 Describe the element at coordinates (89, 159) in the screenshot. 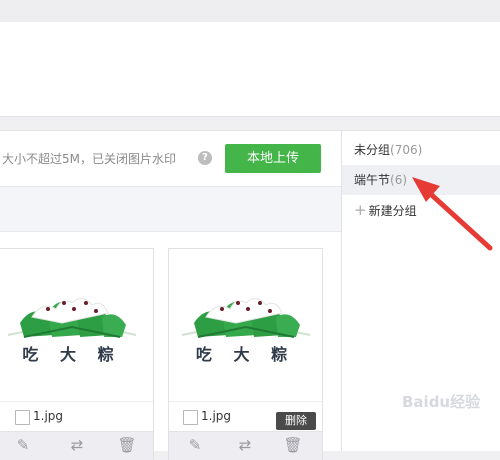

I see `upload-hint: 大小不超过5M，已关闭图片水印` at that location.